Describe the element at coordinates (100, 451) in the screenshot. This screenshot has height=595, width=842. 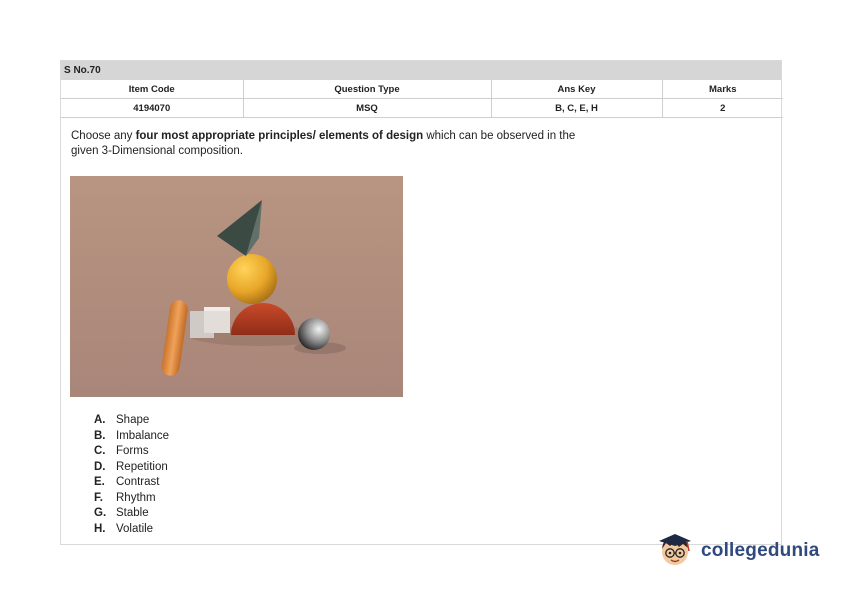
I see `option-letter: C.` at that location.